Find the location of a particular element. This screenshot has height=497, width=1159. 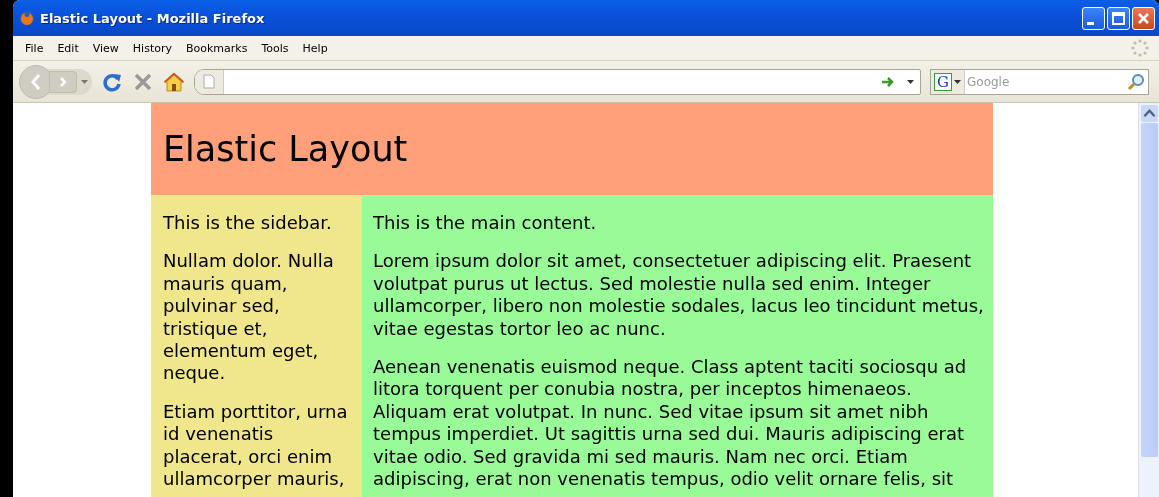

minimize-button is located at coordinates (1093, 18).